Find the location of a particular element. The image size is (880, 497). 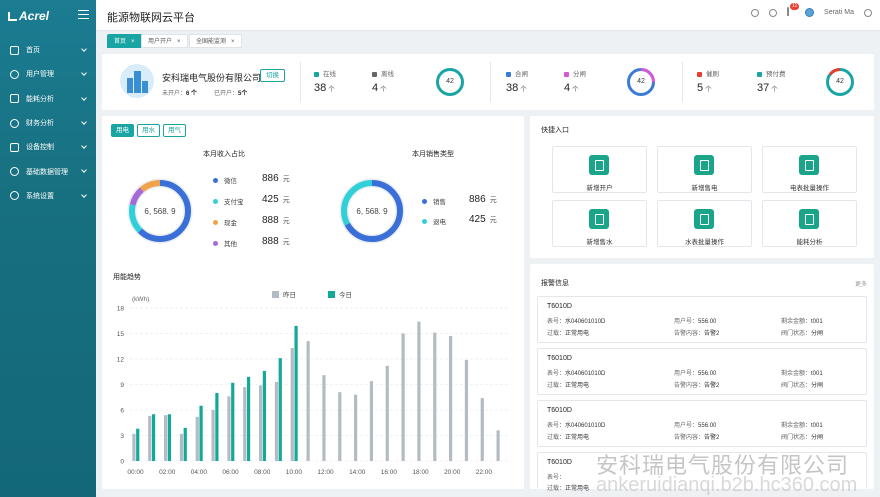

quick-label: 电表批量操作 is located at coordinates (809, 188).